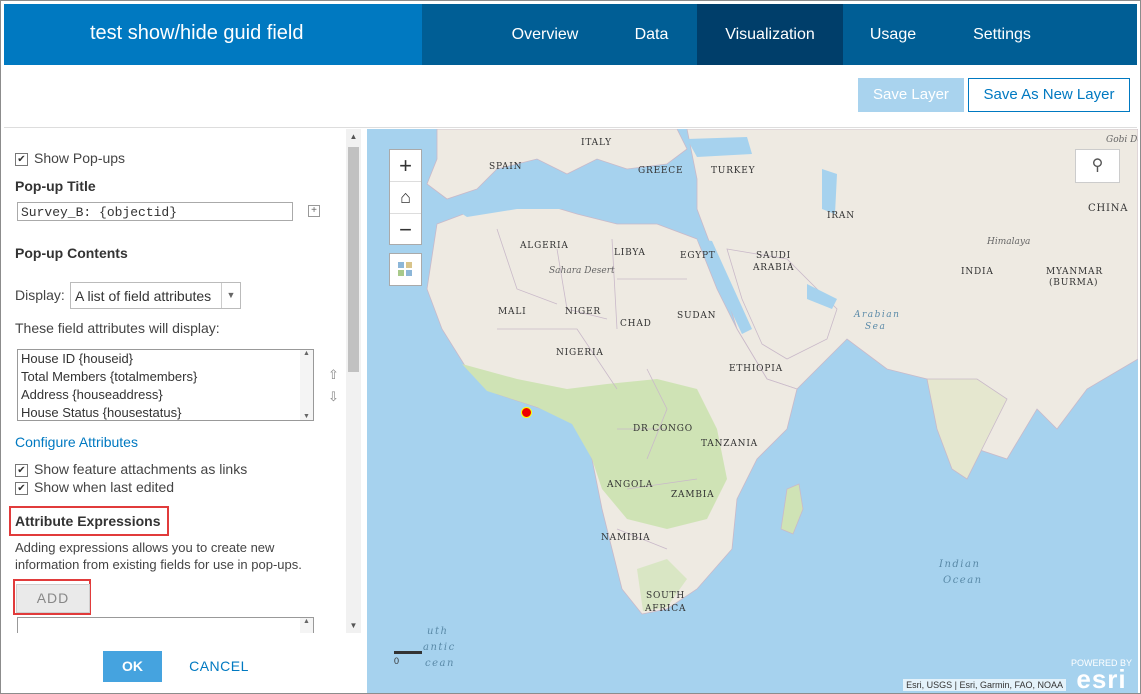 The image size is (1141, 694). Describe the element at coordinates (76, 442) in the screenshot. I see `configure-attributes-link: Configure Attributes` at that location.